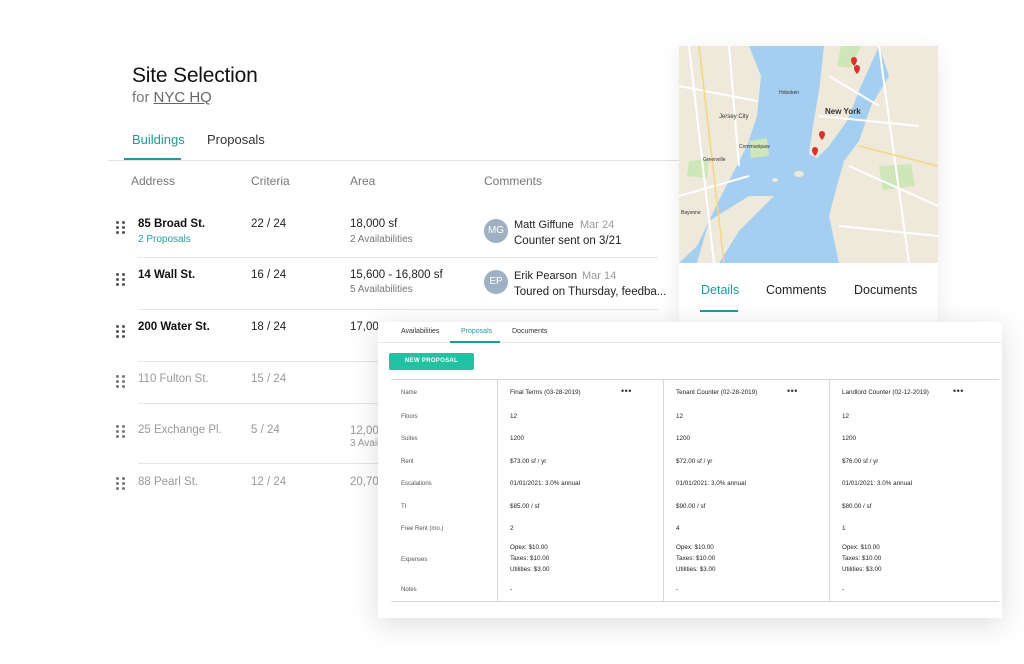 The width and height of the screenshot is (1024, 664). I want to click on tab-comments: Comments, so click(796, 290).